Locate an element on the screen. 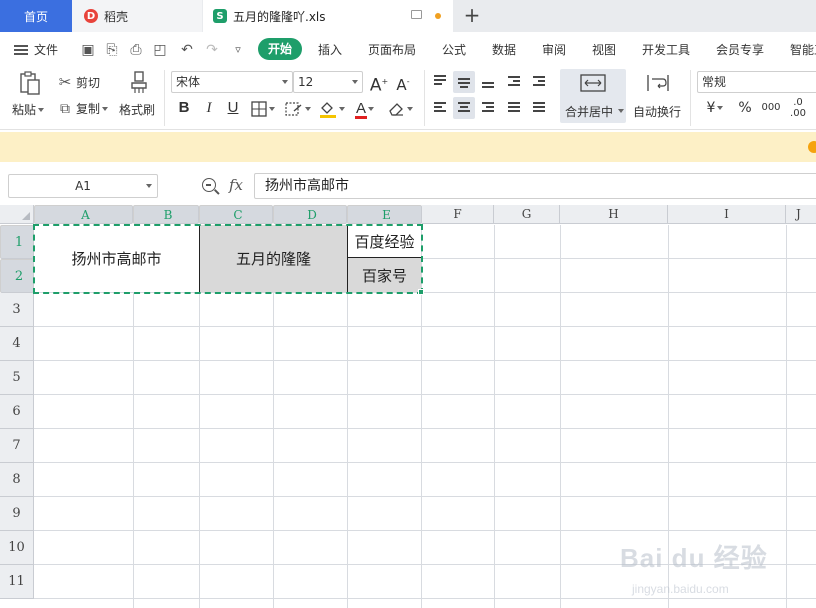 Image resolution: width=816 pixels, height=608 pixels. row-header-5: 5 is located at coordinates (17, 378).